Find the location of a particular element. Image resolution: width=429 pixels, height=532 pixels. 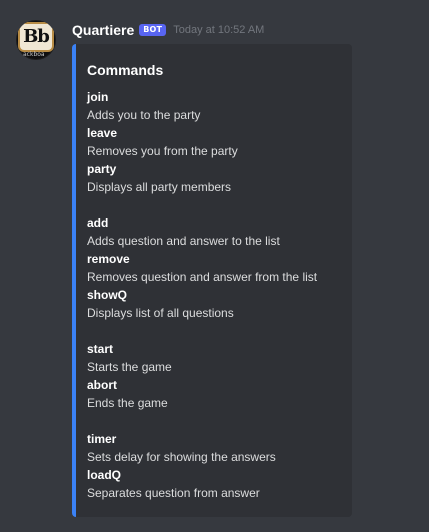

command-name-timer: timer is located at coordinates (102, 439).